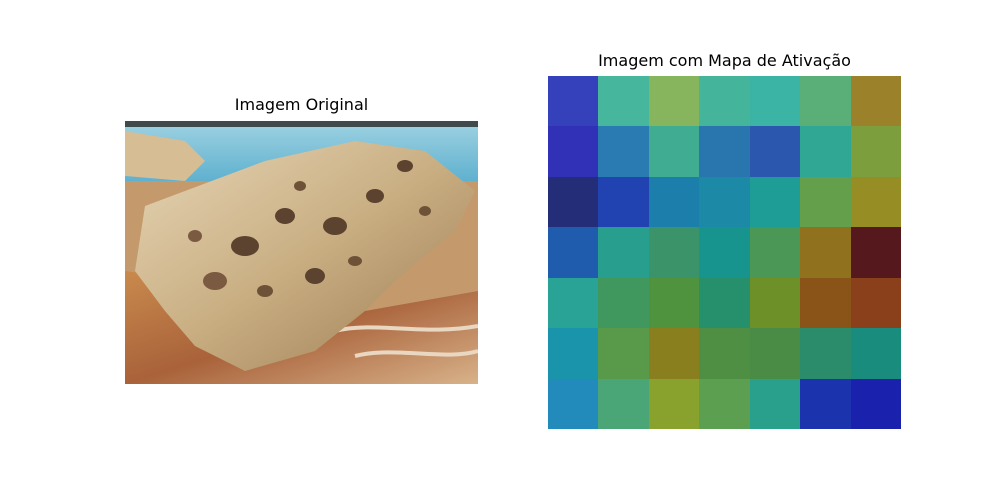 This screenshot has height=500, width=1000. I want to click on original-image-title: Imagem Original, so click(301, 104).